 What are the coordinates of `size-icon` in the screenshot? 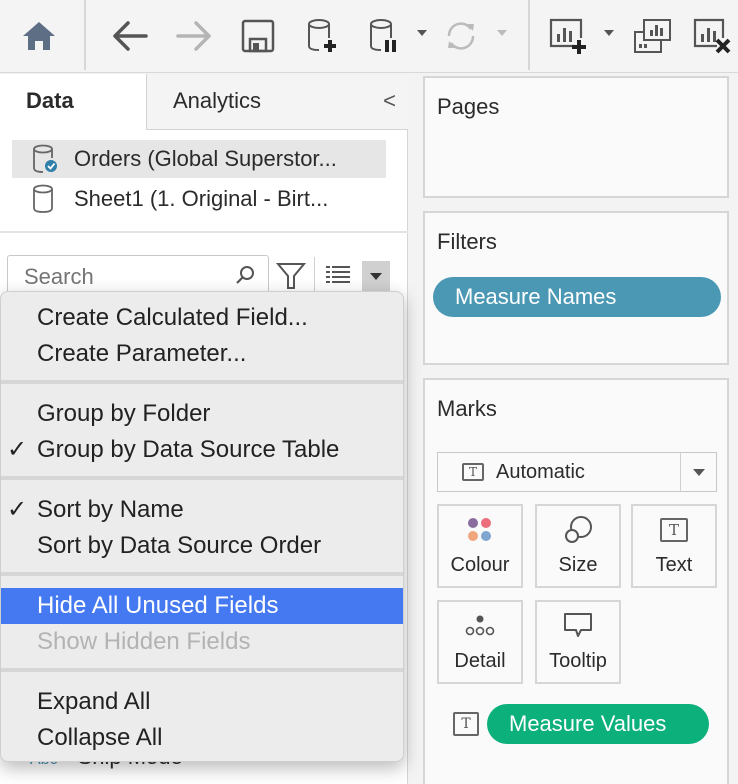 It's located at (578, 529).